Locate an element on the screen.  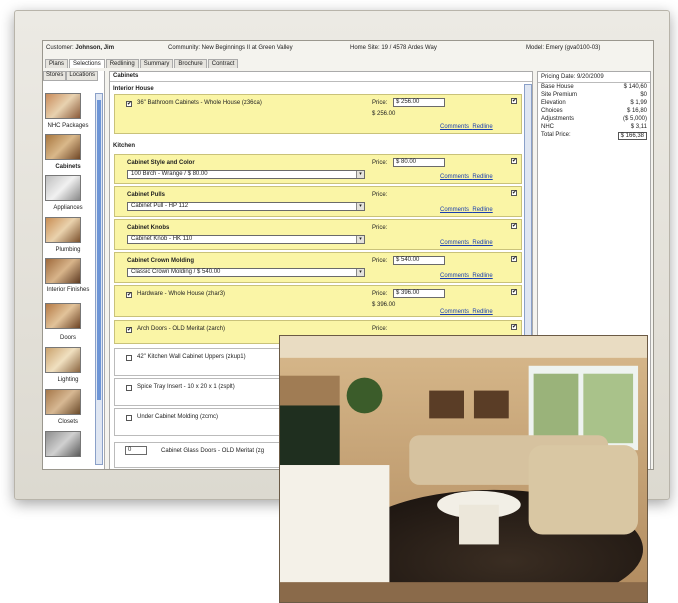
doors-thumbnail is located at coordinates (63, 316).